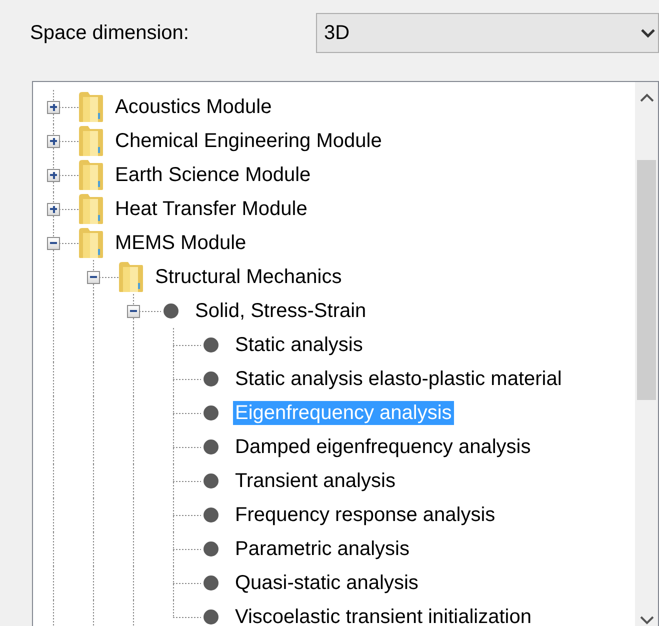 The width and height of the screenshot is (659, 626). What do you see at coordinates (213, 175) in the screenshot?
I see `tree-item: Earth Science Module` at bounding box center [213, 175].